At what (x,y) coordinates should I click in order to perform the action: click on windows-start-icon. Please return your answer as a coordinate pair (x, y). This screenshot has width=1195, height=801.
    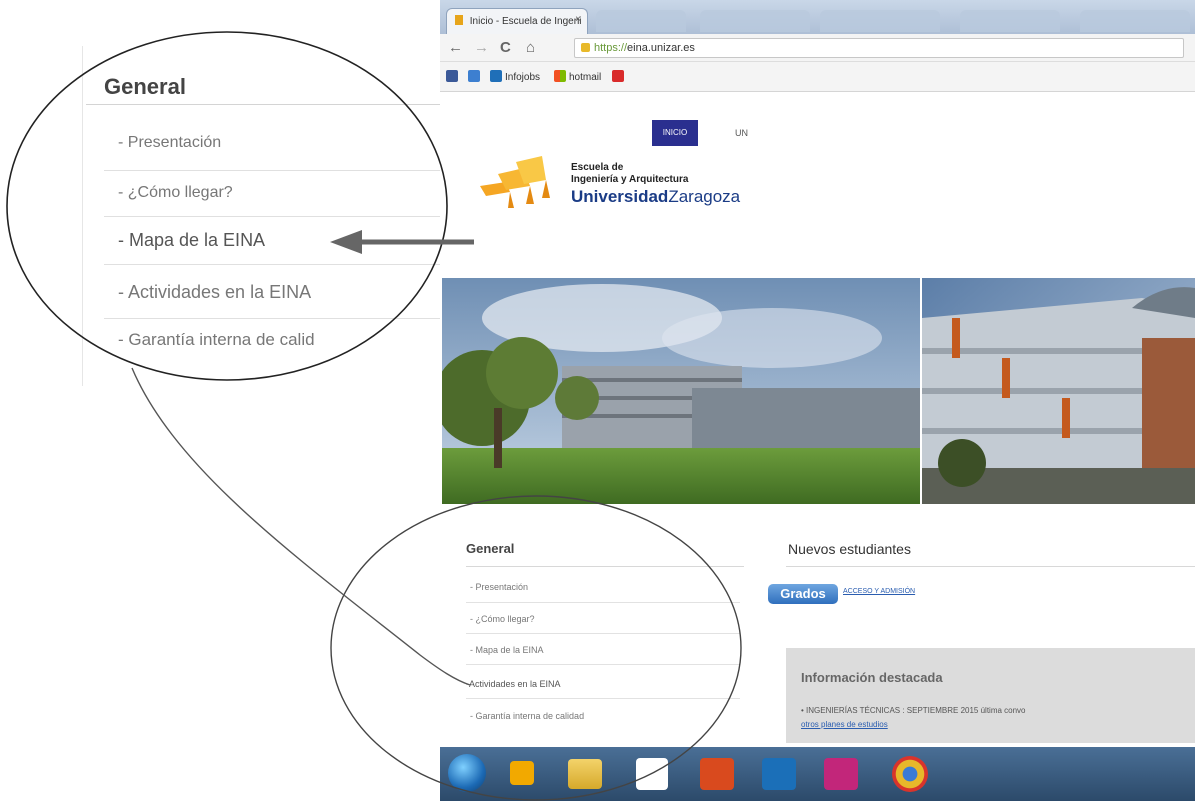
    Looking at the image, I should click on (467, 773).